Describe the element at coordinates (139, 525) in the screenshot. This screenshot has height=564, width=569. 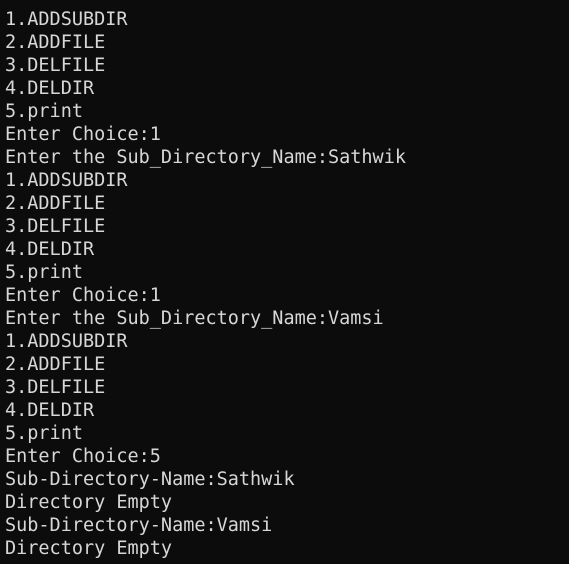
I see `subdir-listing-name: Sub-Directory-Name:Vamsi` at that location.